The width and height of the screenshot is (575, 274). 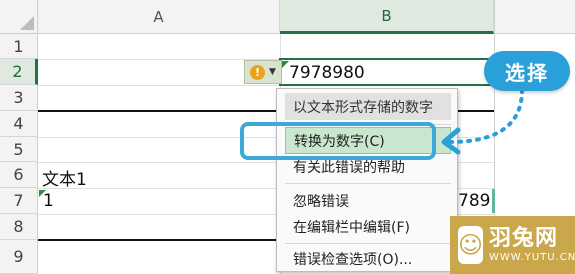 What do you see at coordinates (19, 201) in the screenshot?
I see `row-header-7: 7` at bounding box center [19, 201].